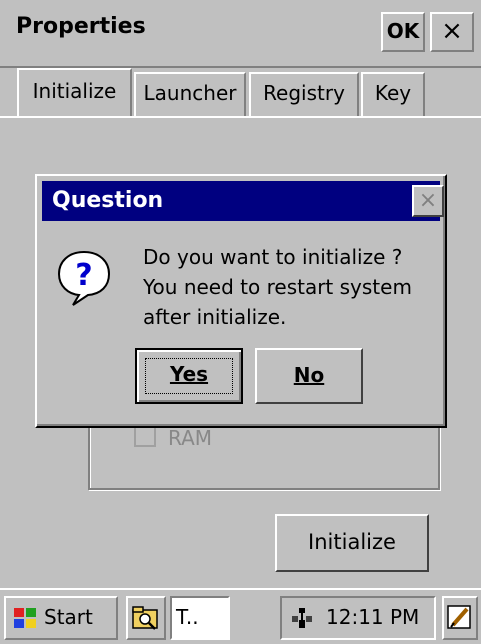 Image resolution: width=481 pixels, height=644 pixels. I want to click on taskbar: Start T.. 12:11 PM, so click(240, 616).